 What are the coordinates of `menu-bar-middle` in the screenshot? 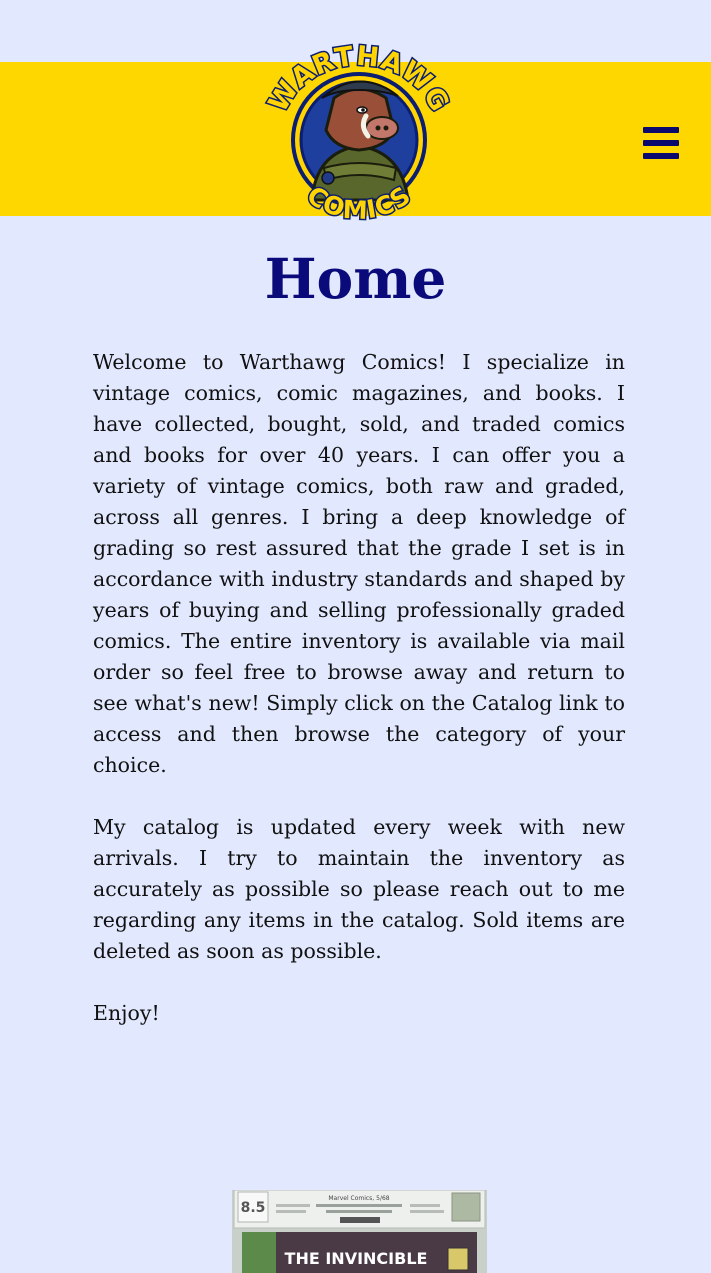 It's located at (661, 143).